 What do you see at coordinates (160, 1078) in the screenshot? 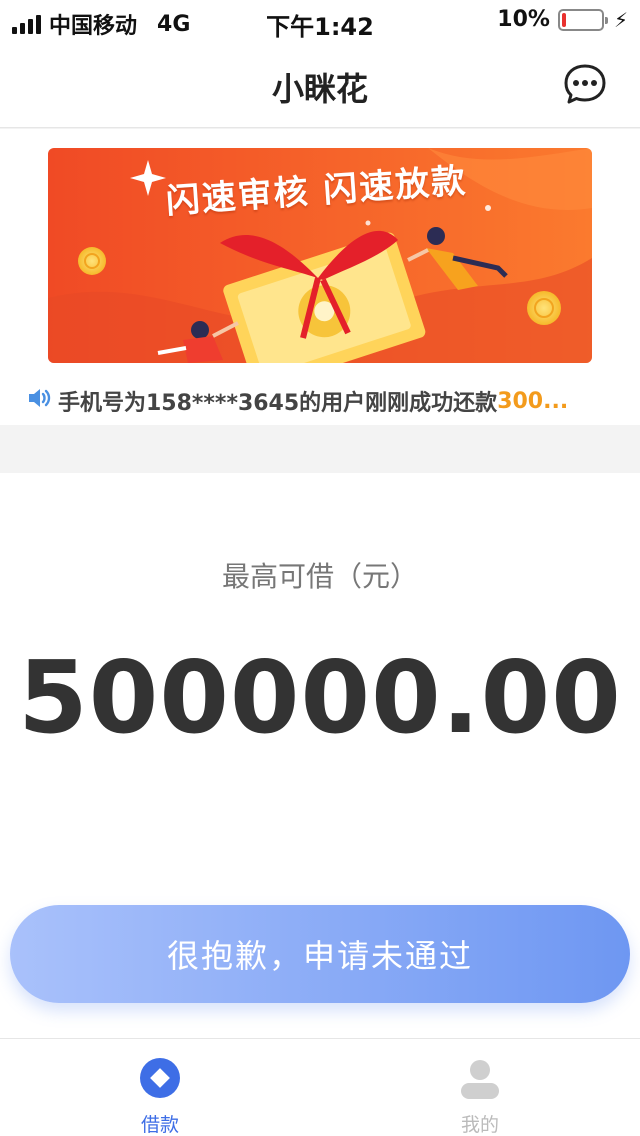
I see `loan-diamond-icon` at bounding box center [160, 1078].